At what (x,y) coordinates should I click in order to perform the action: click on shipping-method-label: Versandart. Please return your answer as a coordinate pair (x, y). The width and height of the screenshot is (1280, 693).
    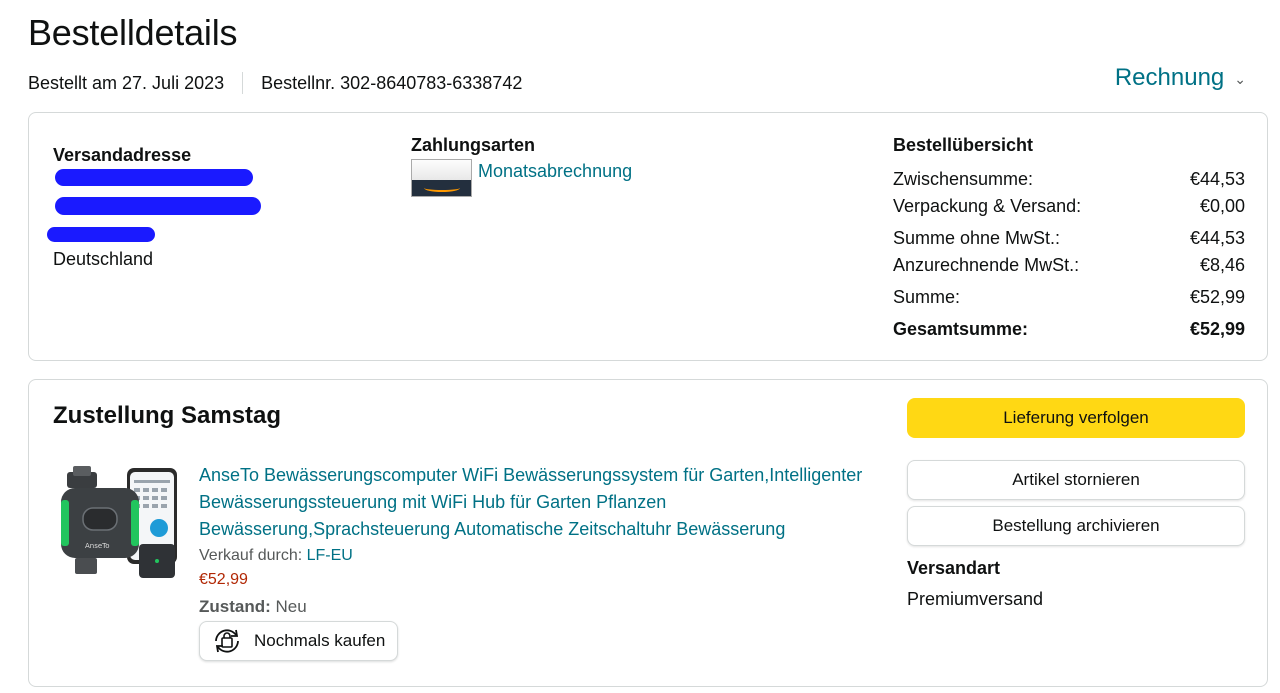
    Looking at the image, I should click on (954, 568).